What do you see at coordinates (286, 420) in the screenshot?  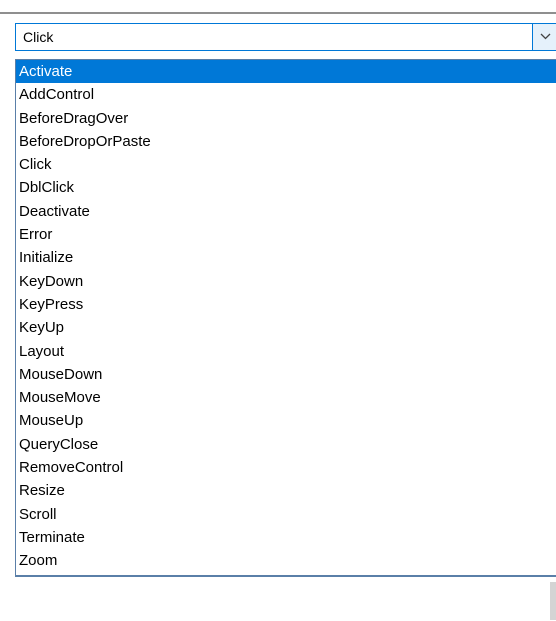 I see `dropdown-option-mouseup: MouseUp` at bounding box center [286, 420].